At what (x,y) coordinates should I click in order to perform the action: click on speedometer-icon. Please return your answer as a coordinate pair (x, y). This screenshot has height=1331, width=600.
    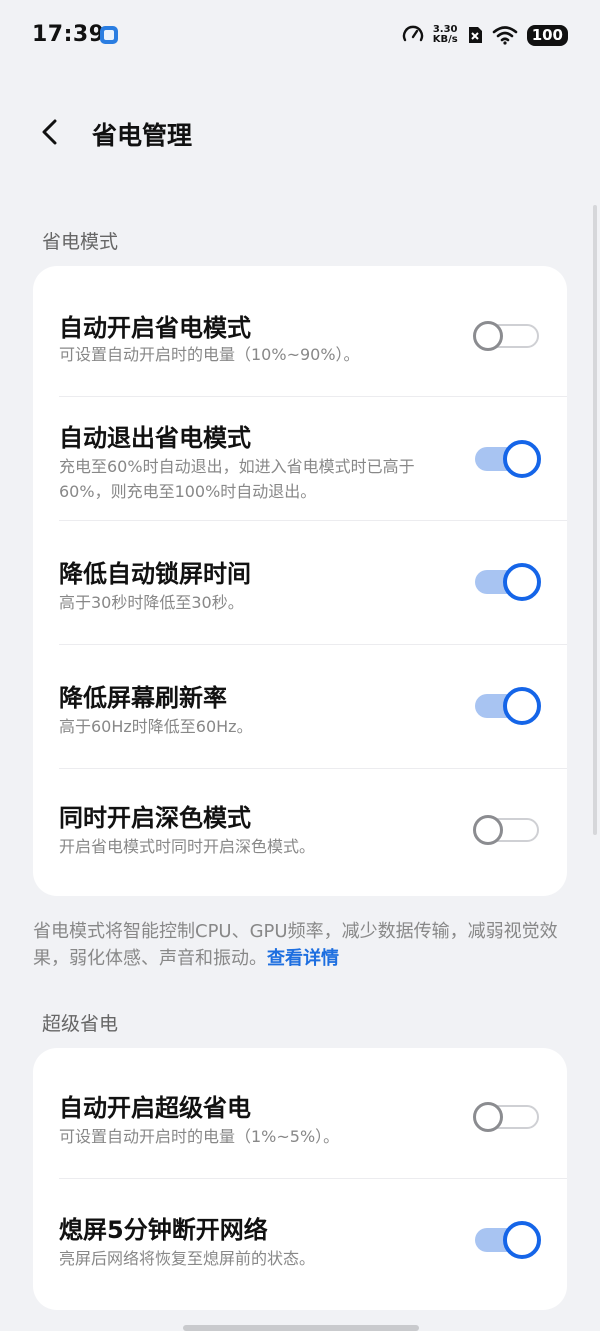
    Looking at the image, I should click on (412, 33).